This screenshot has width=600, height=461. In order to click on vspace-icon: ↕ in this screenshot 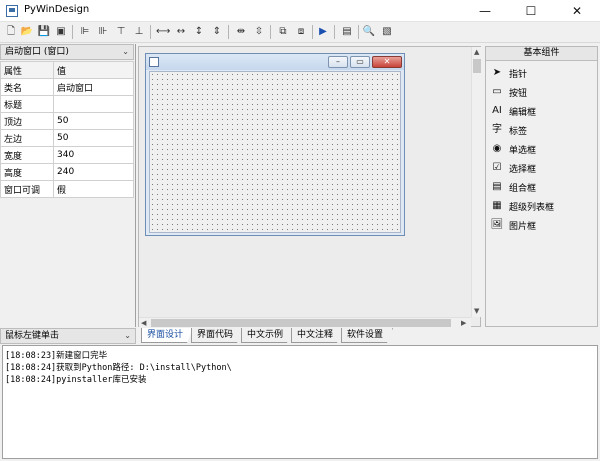, I will do `click(199, 32)`.